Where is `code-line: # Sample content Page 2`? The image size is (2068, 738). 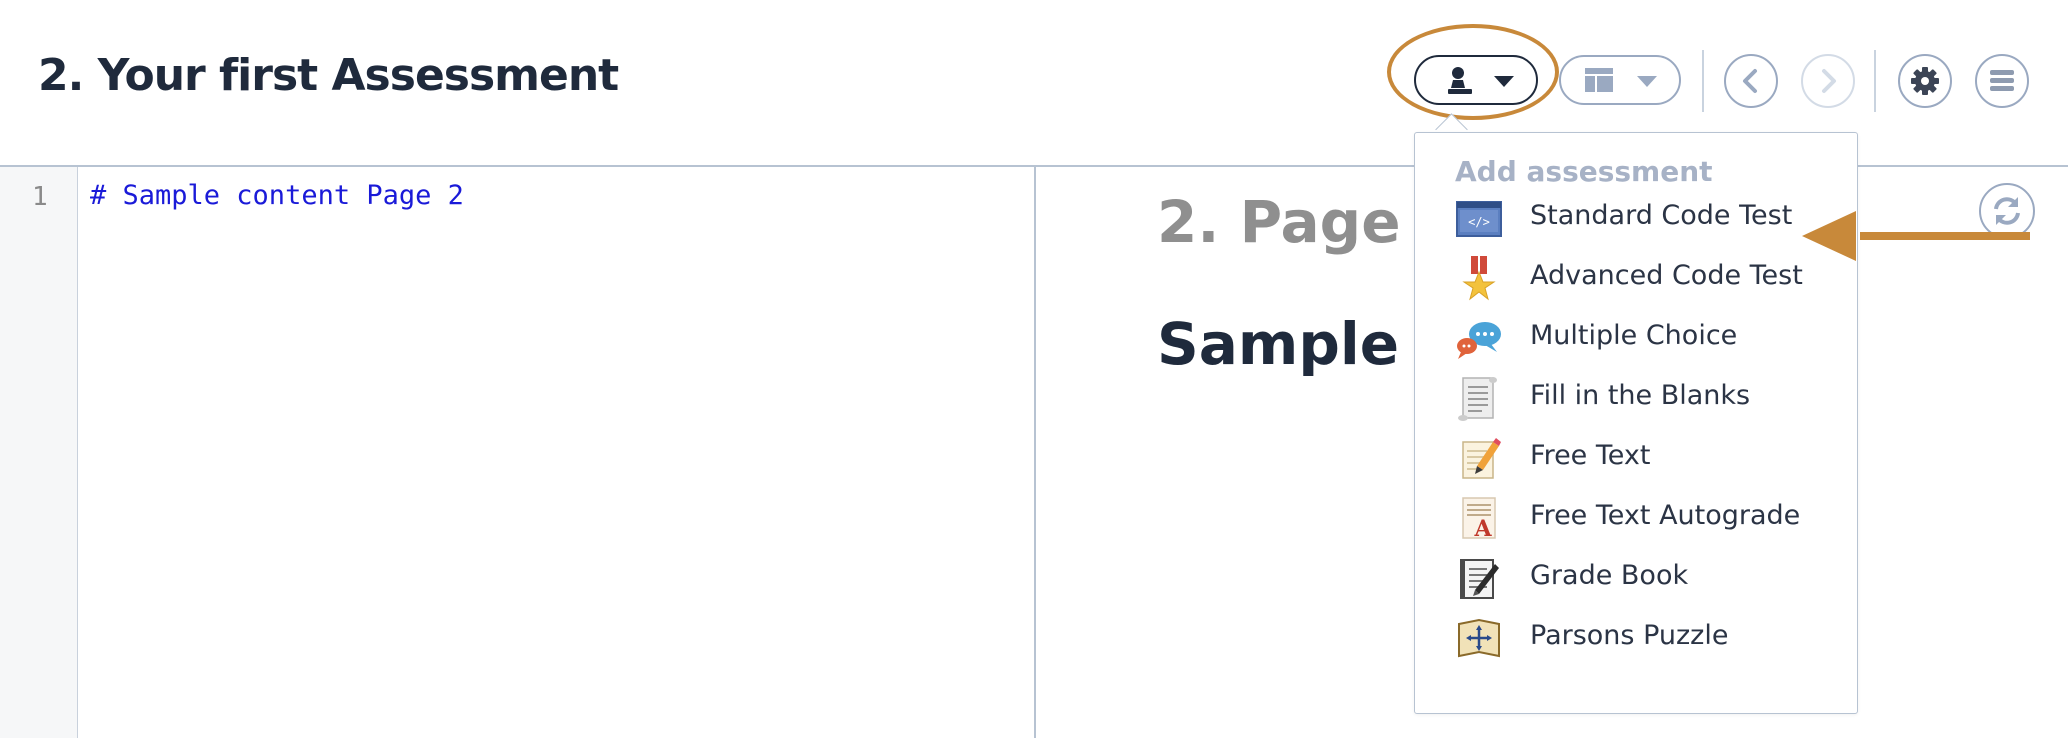 code-line: # Sample content Page 2 is located at coordinates (277, 195).